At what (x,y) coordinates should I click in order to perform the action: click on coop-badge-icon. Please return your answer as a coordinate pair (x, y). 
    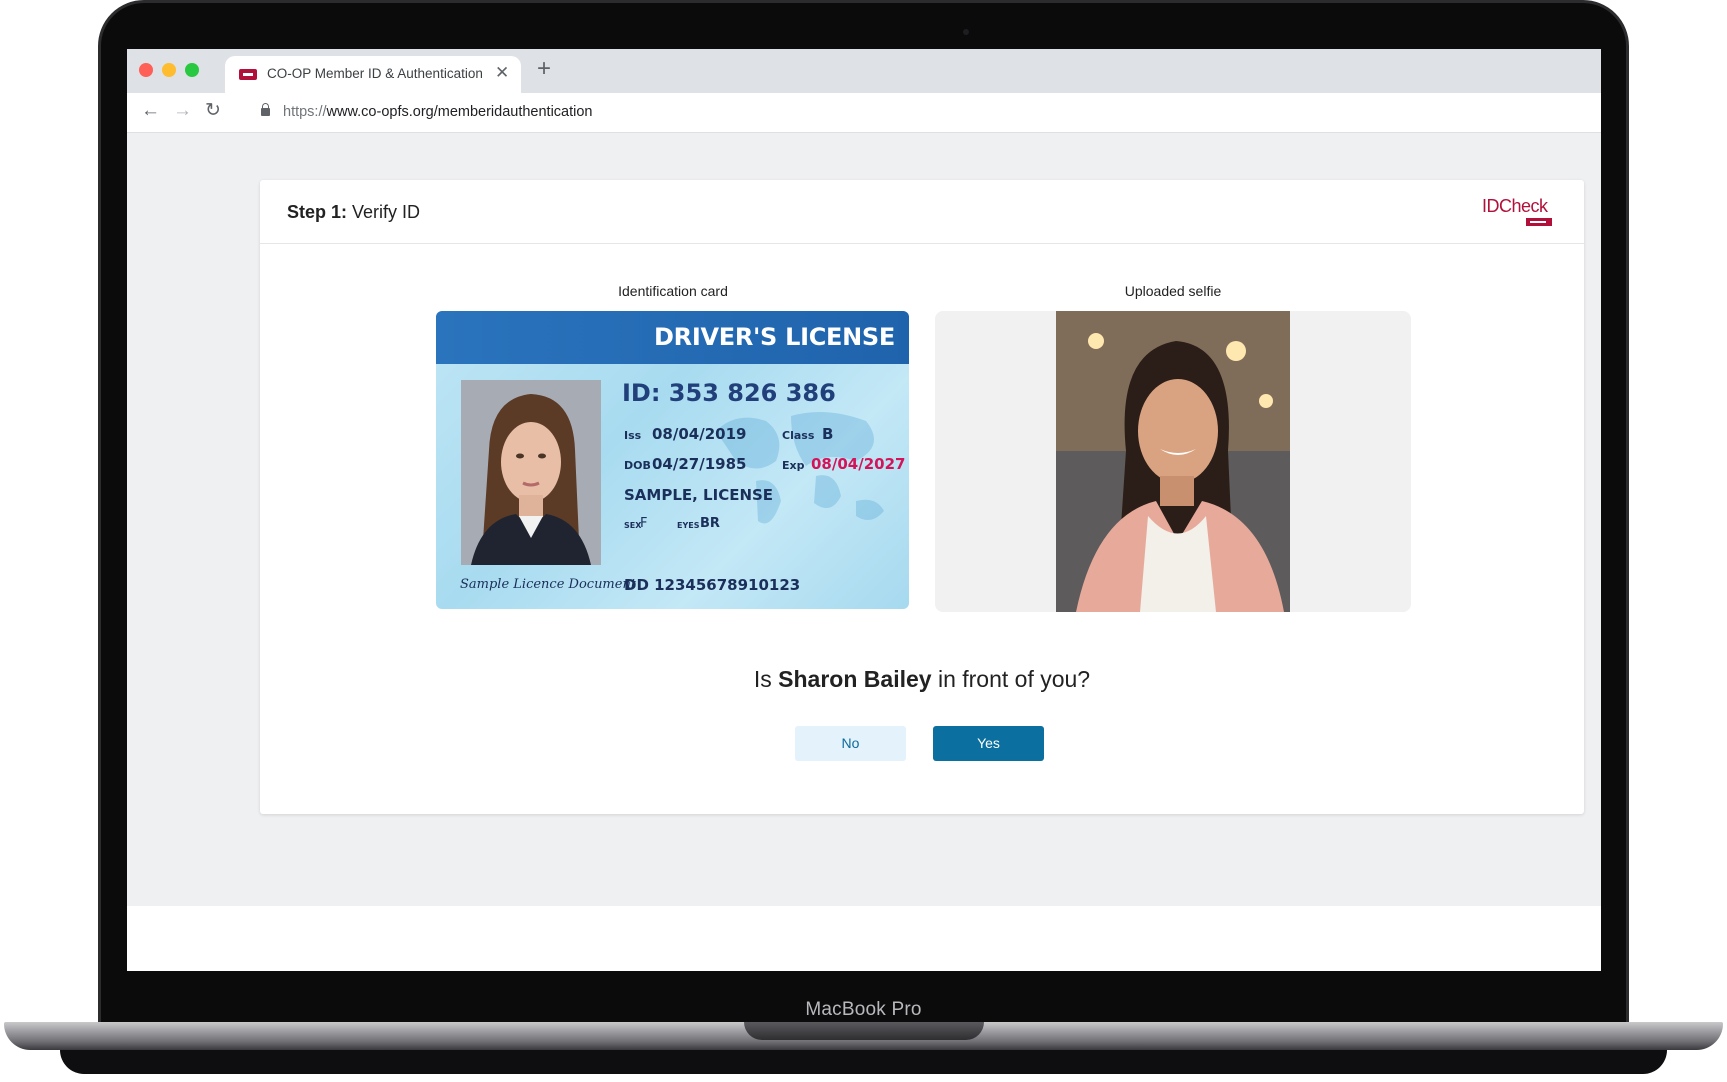
    Looking at the image, I should click on (1539, 222).